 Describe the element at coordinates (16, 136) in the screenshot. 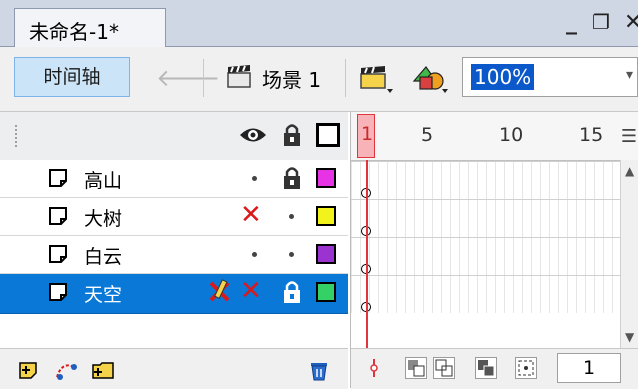

I see `grip-icon` at that location.